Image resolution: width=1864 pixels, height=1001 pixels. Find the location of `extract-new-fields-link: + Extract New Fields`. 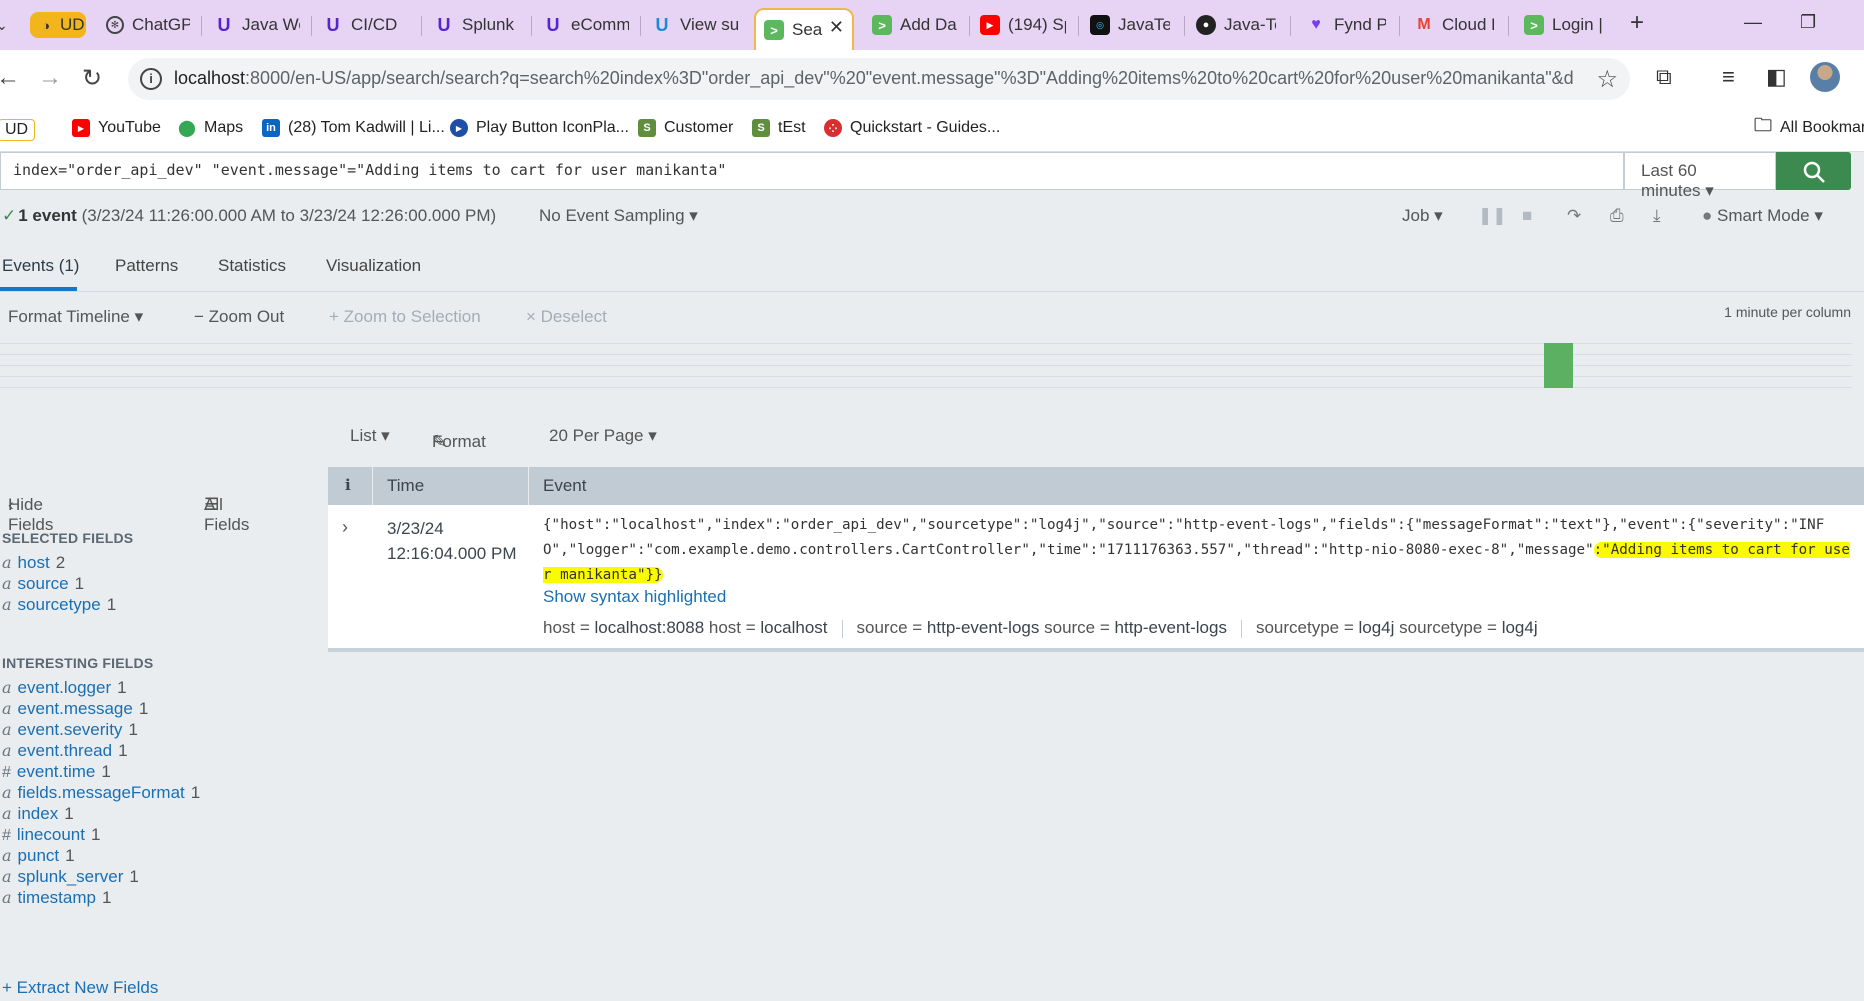

extract-new-fields-link: + Extract New Fields is located at coordinates (80, 988).